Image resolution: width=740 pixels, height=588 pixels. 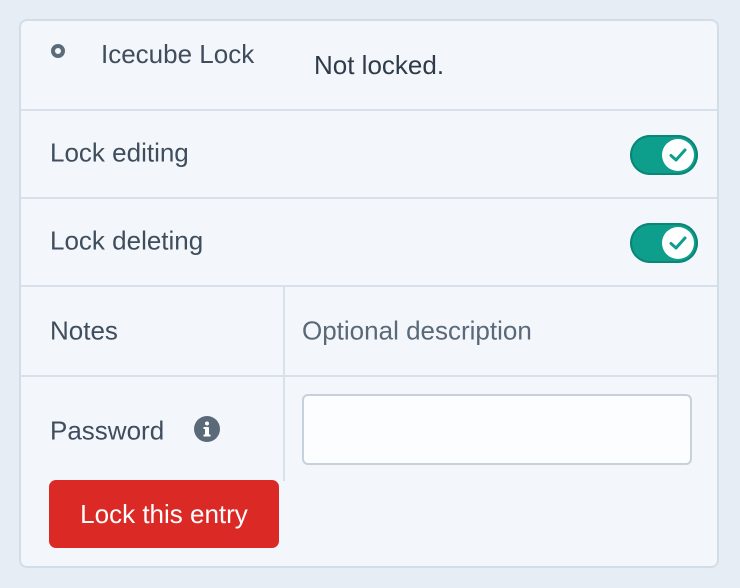 I want to click on lock-deleting-row: Lock deleting, so click(x=369, y=243).